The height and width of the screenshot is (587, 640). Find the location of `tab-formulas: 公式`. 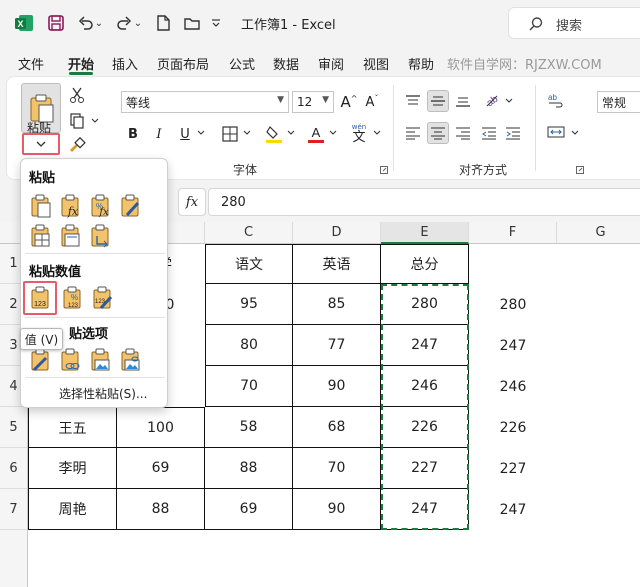

tab-formulas: 公式 is located at coordinates (242, 63).